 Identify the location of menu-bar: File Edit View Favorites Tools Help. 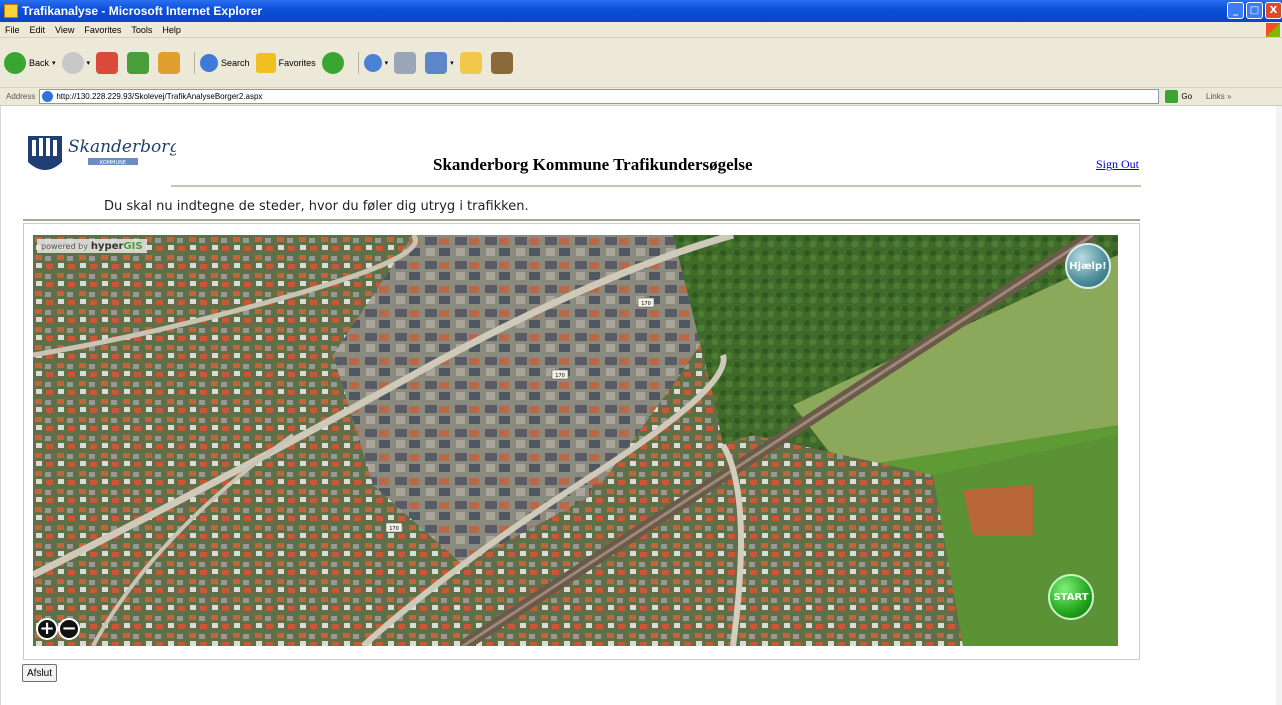
(641, 30).